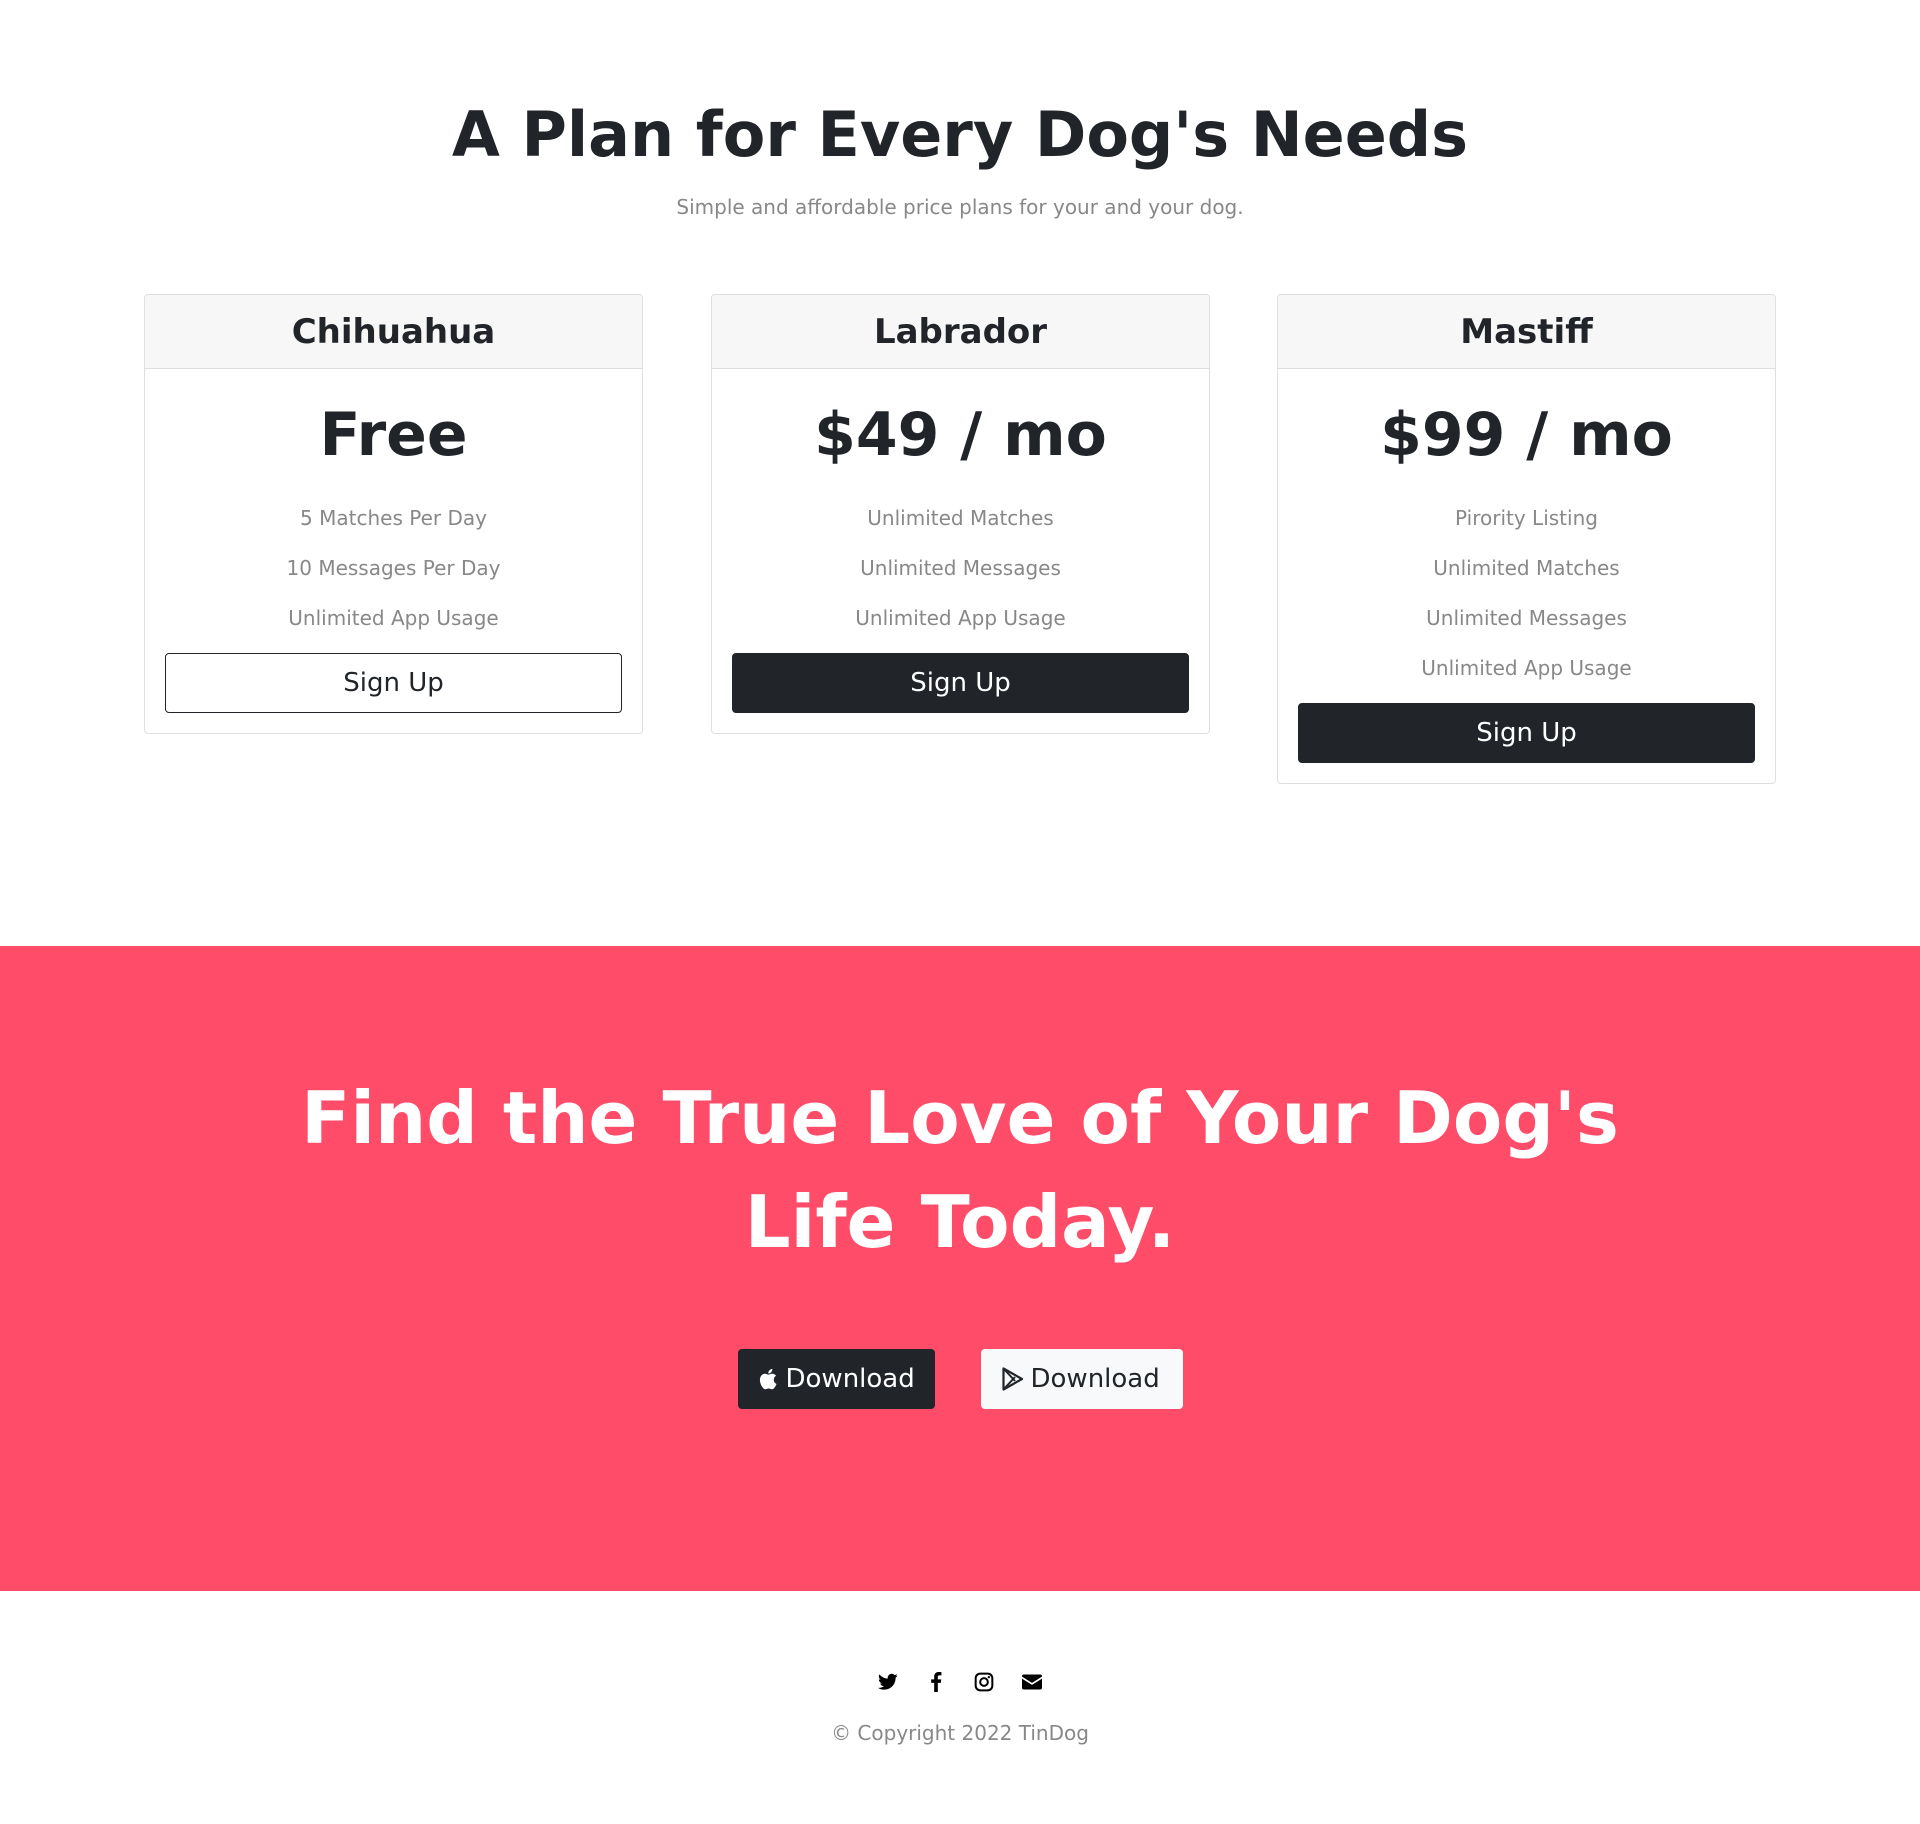 Image resolution: width=1920 pixels, height=1824 pixels. What do you see at coordinates (936, 1682) in the screenshot?
I see `facebook-icon` at bounding box center [936, 1682].